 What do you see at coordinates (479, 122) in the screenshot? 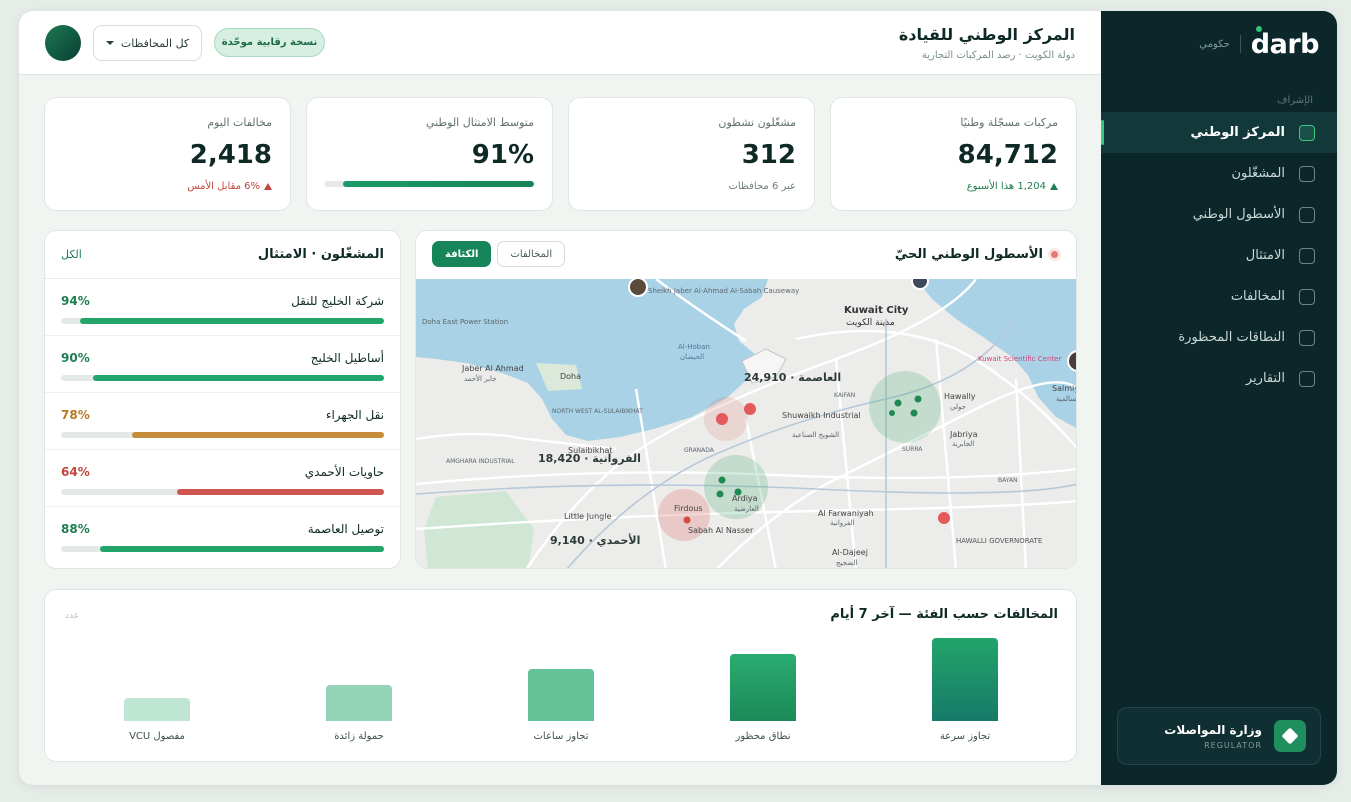
I see `kpi-label: متوسط الامتثال الوطني` at bounding box center [479, 122].